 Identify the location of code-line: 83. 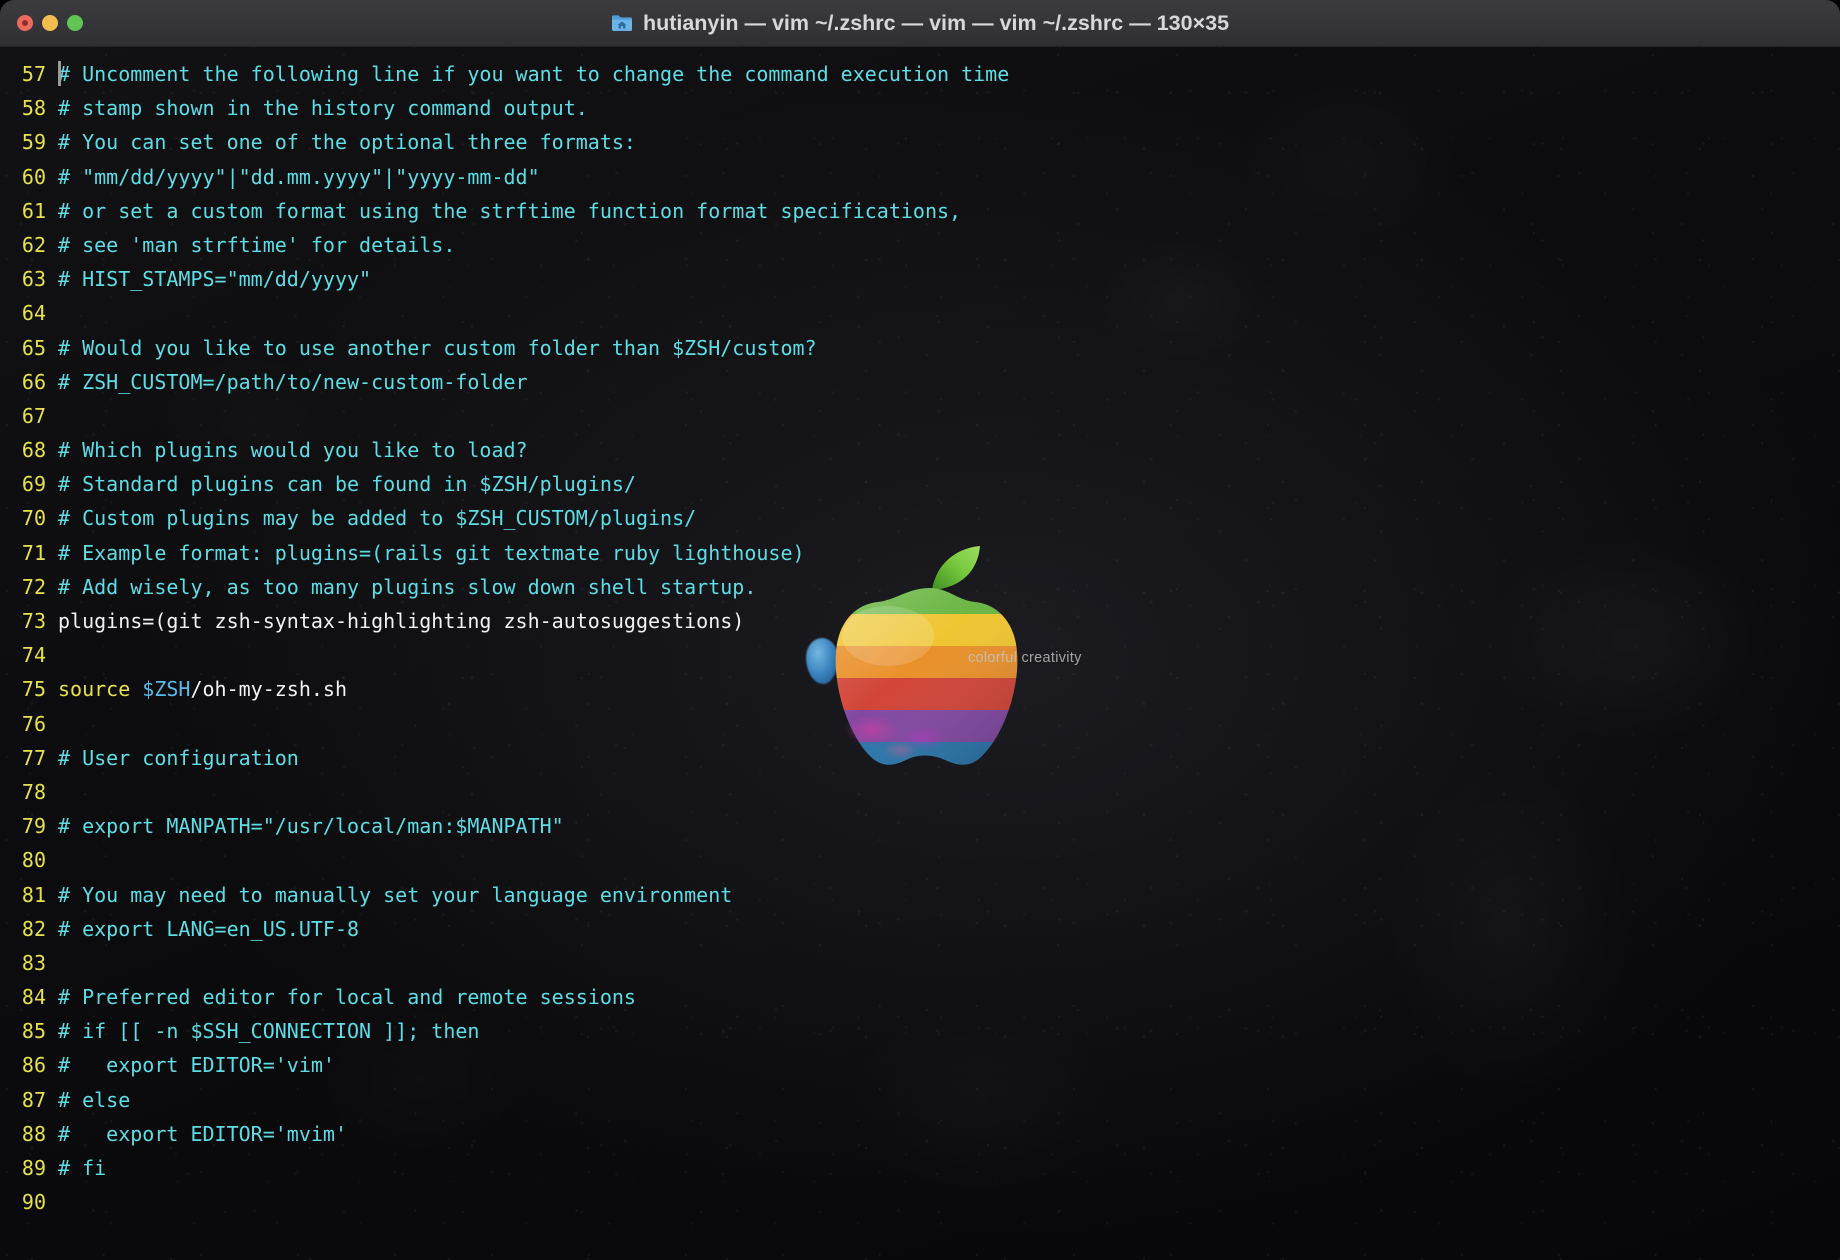
(920, 963).